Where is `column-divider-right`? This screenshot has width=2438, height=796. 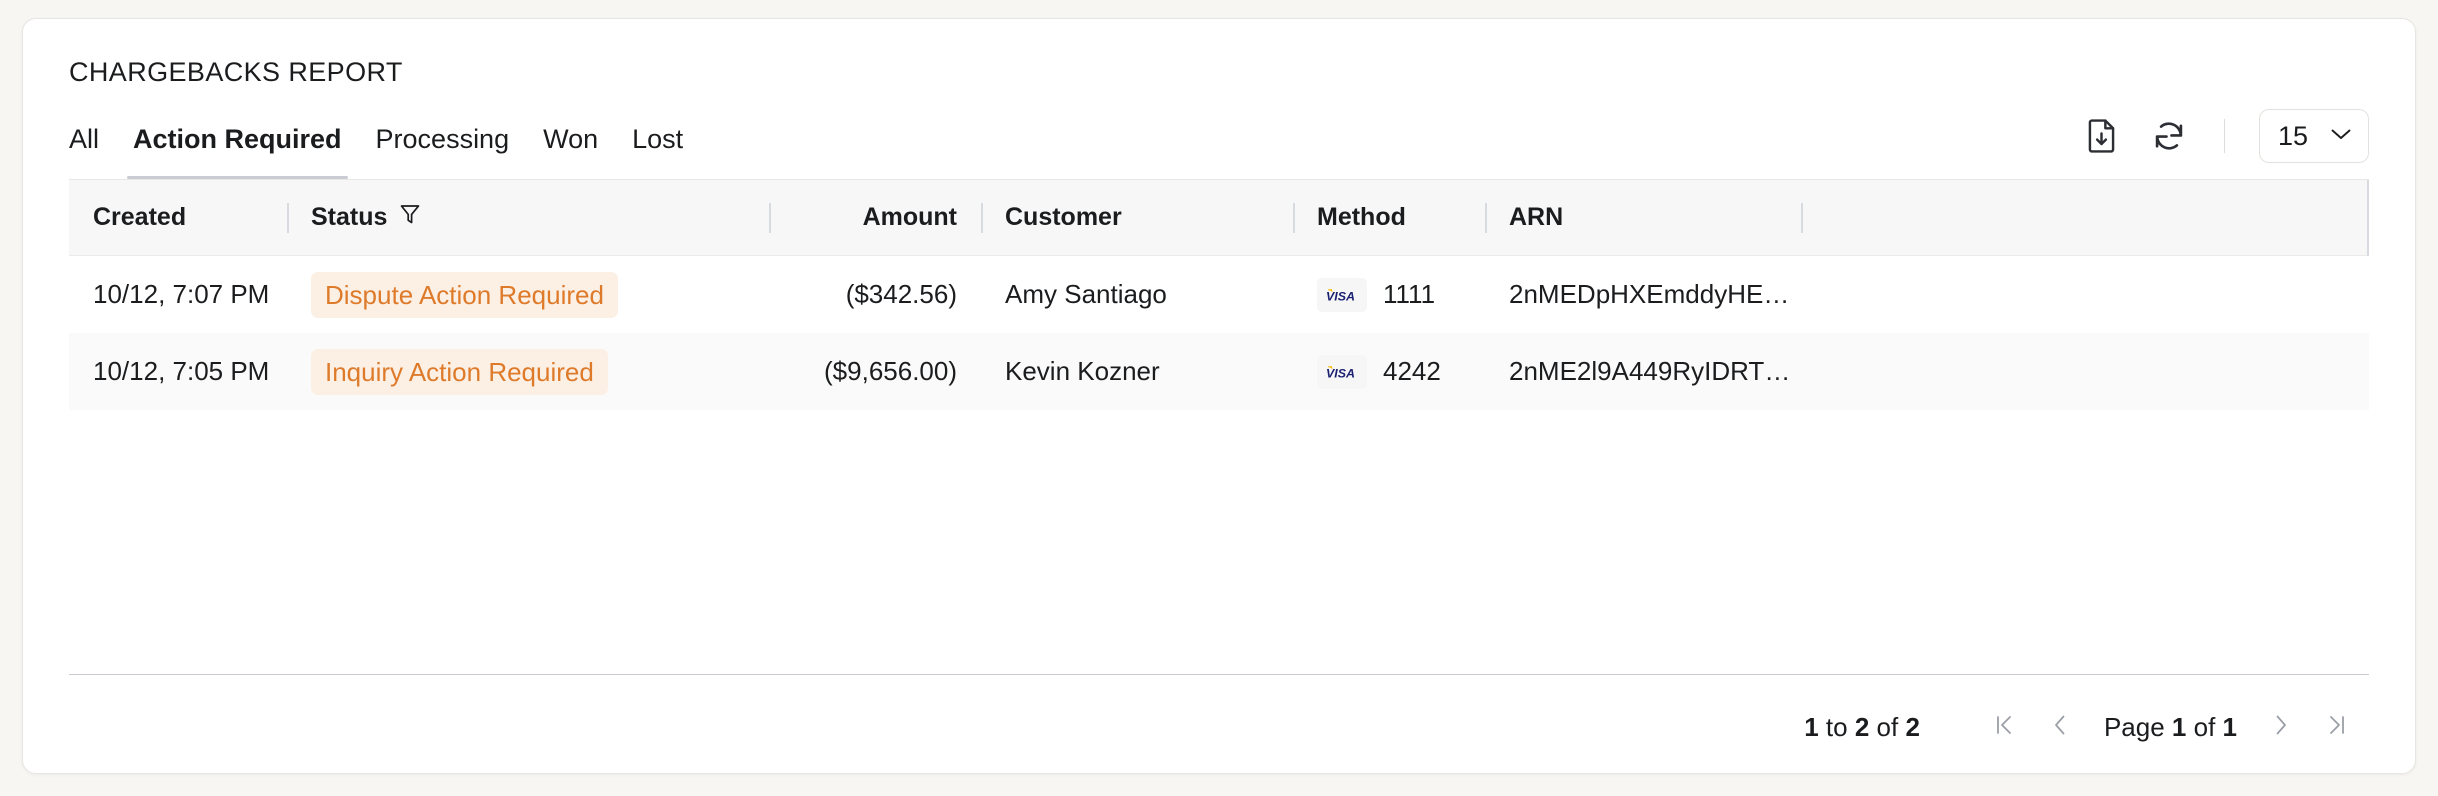
column-divider-right is located at coordinates (2368, 218).